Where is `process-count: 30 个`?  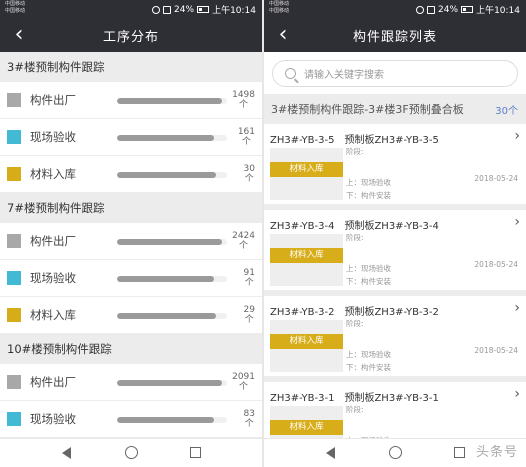
process-count: 30 个 is located at coordinates (249, 174).